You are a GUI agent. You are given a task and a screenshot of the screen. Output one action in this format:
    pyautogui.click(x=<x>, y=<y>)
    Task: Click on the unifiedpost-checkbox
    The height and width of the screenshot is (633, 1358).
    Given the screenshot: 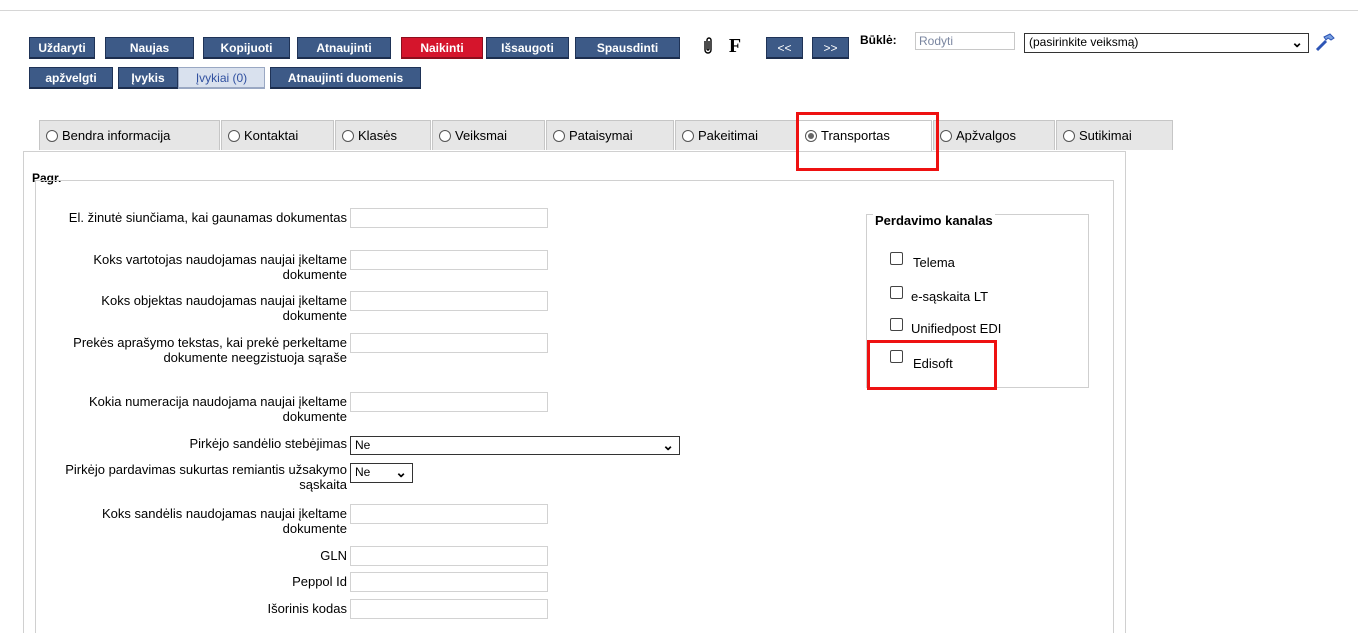 What is the action you would take?
    pyautogui.click(x=896, y=324)
    